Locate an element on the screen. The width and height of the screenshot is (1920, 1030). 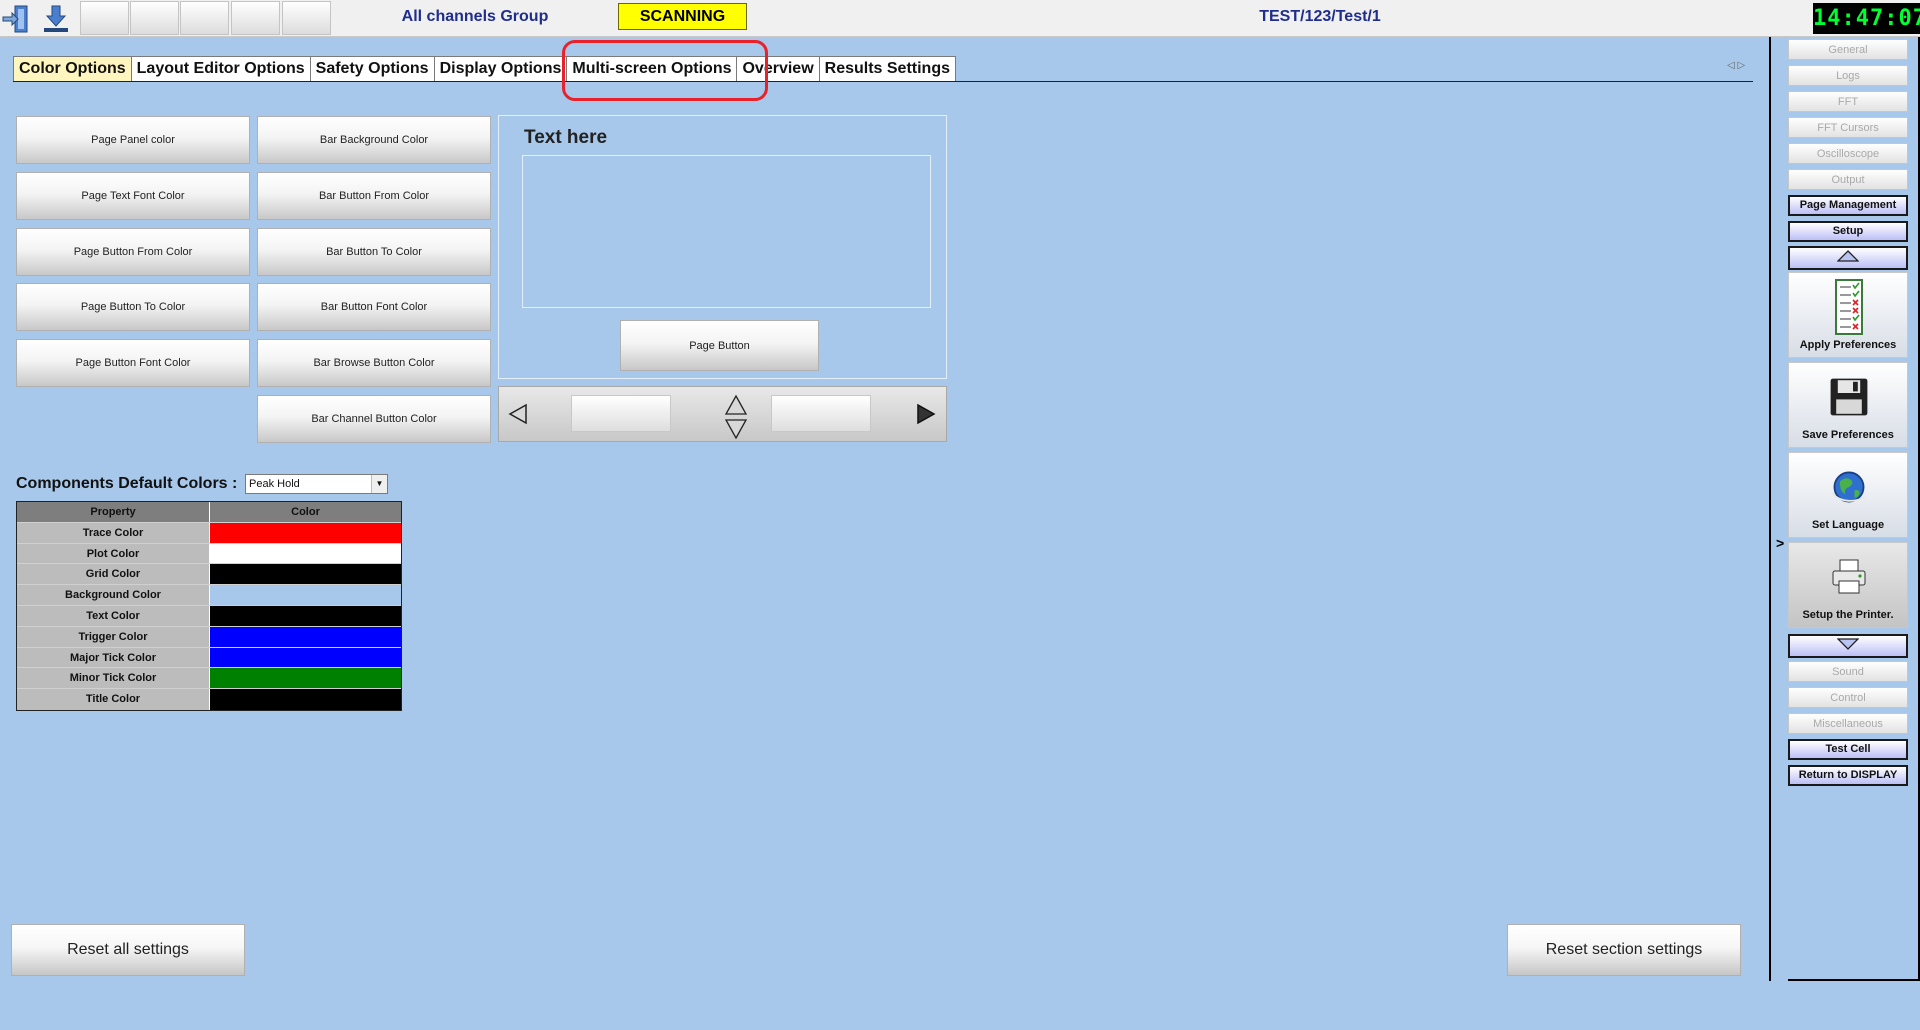
apply-preferences-button: Apply Preferences is located at coordinates (1848, 315).